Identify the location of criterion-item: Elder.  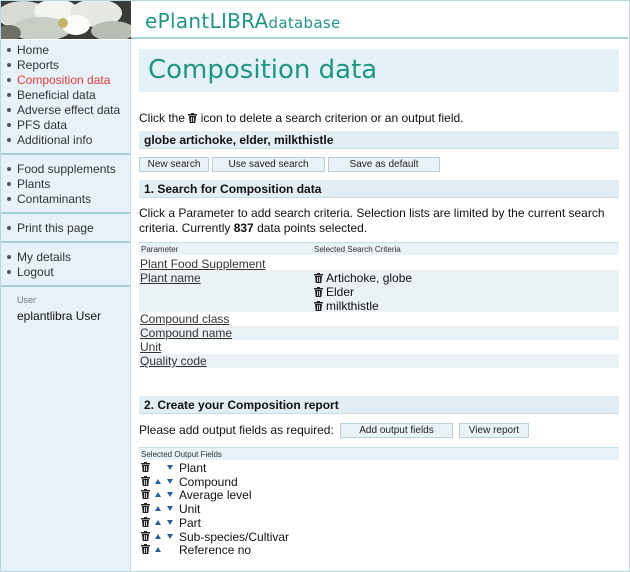
(334, 292).